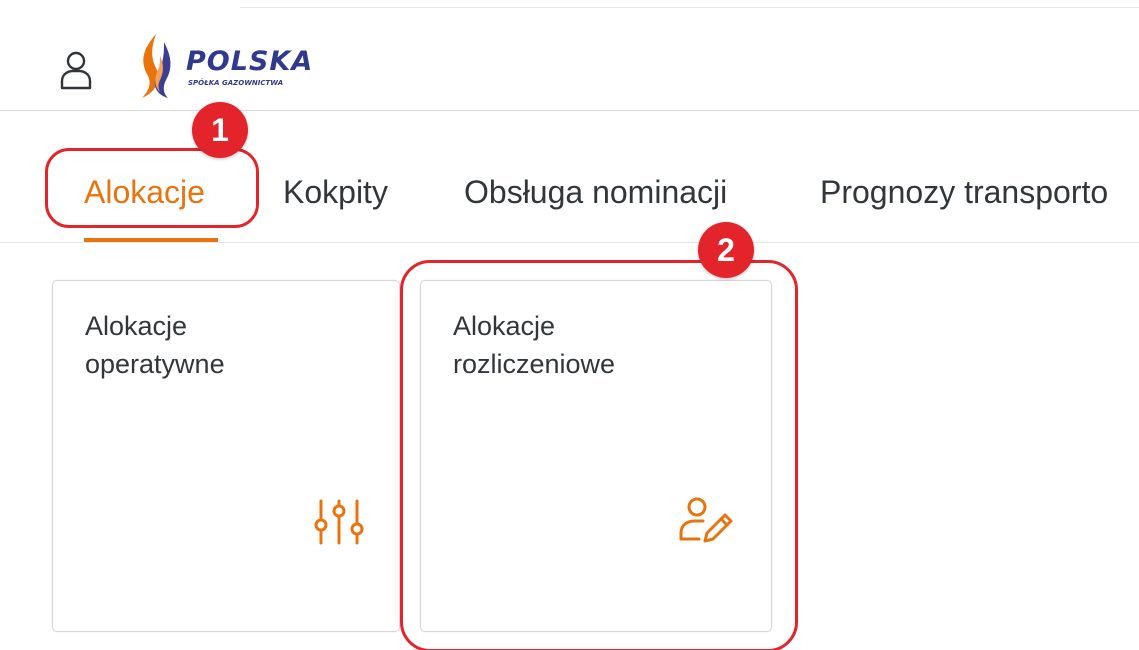  I want to click on tile-title-line: rozliczeniowe, so click(534, 364).